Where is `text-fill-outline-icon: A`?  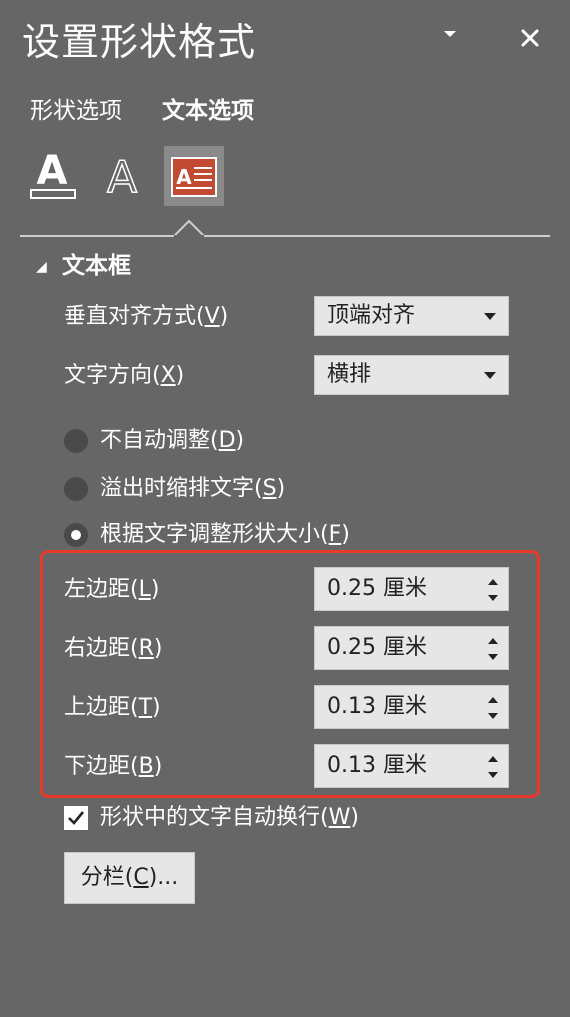 text-fill-outline-icon: A is located at coordinates (60, 176).